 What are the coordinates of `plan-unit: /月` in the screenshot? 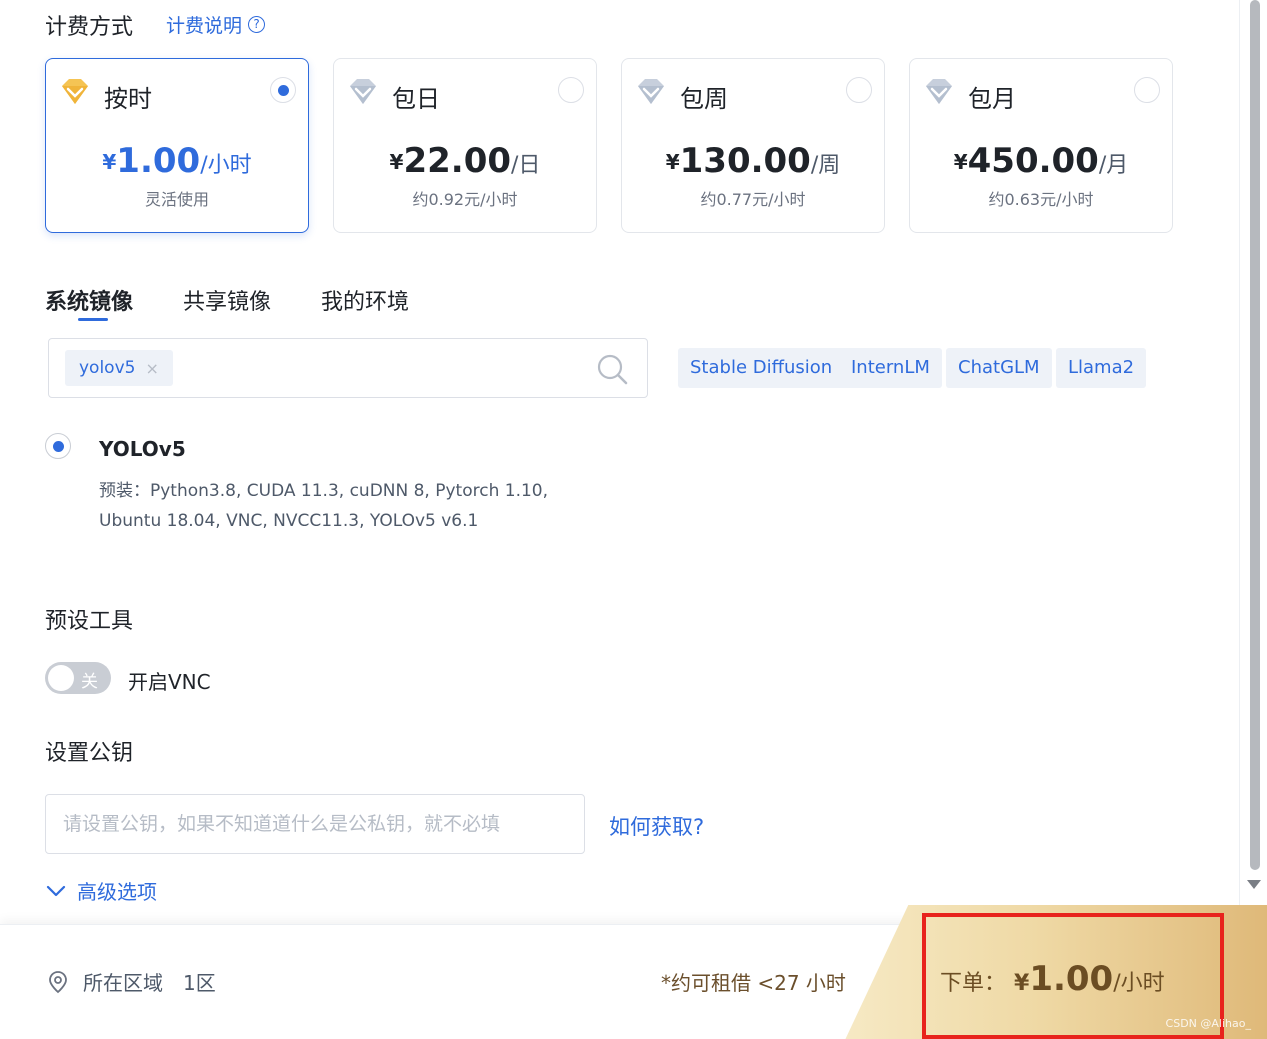 It's located at (1113, 165).